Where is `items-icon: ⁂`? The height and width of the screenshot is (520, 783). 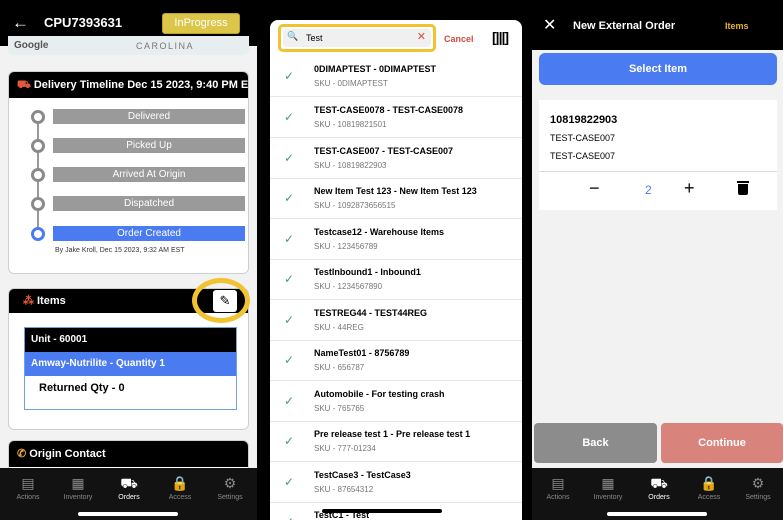
items-icon: ⁂ is located at coordinates (28, 301).